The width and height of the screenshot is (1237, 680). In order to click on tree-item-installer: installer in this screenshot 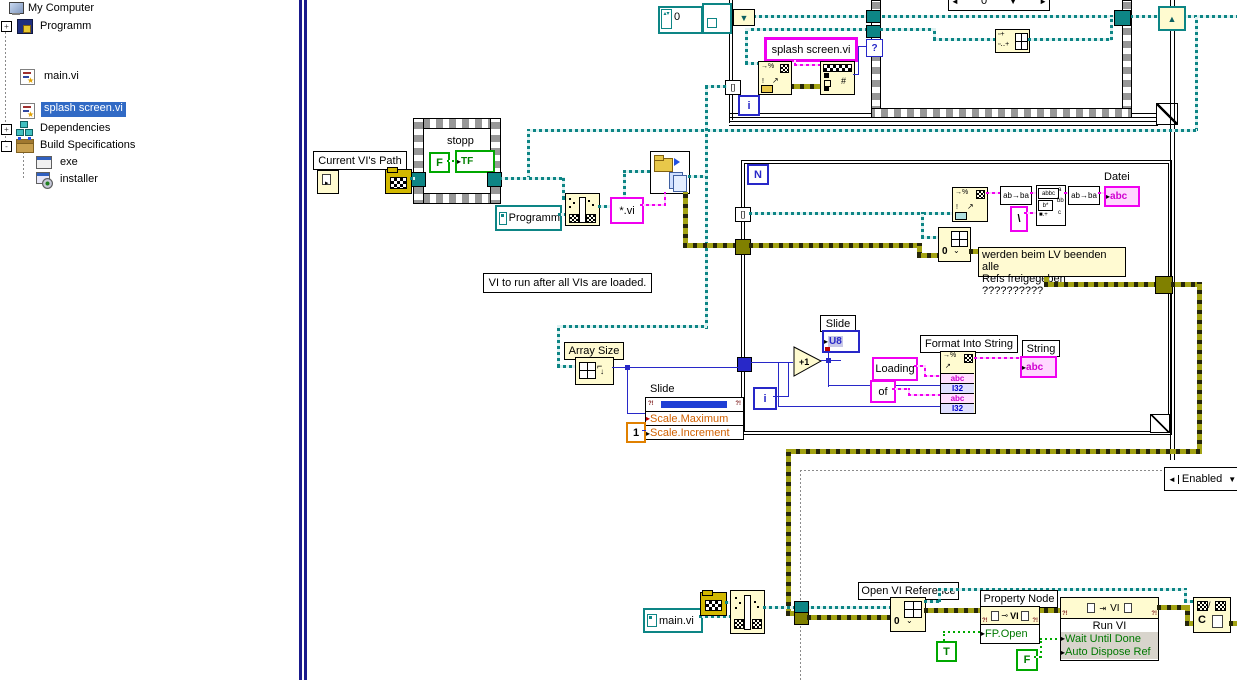, I will do `click(109, 180)`.